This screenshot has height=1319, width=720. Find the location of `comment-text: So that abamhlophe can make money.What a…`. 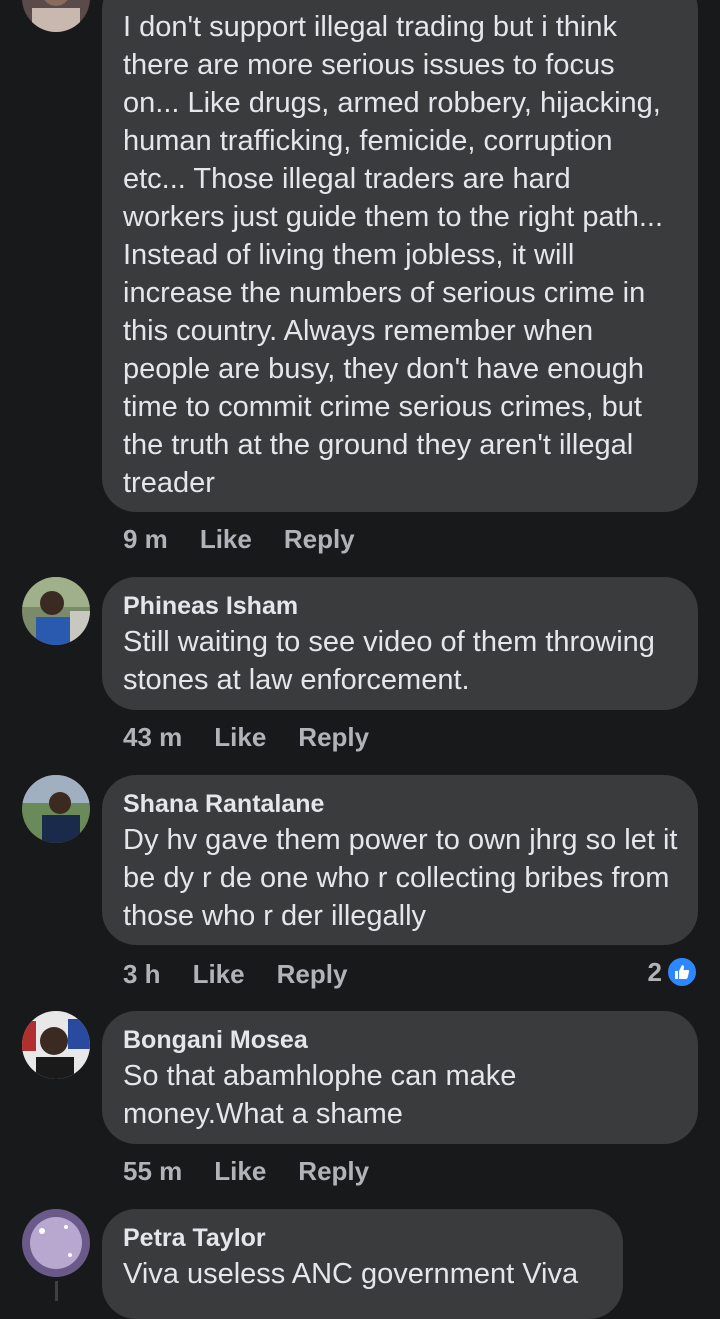

comment-text: So that abamhlophe can make money.What a… is located at coordinates (320, 1095).